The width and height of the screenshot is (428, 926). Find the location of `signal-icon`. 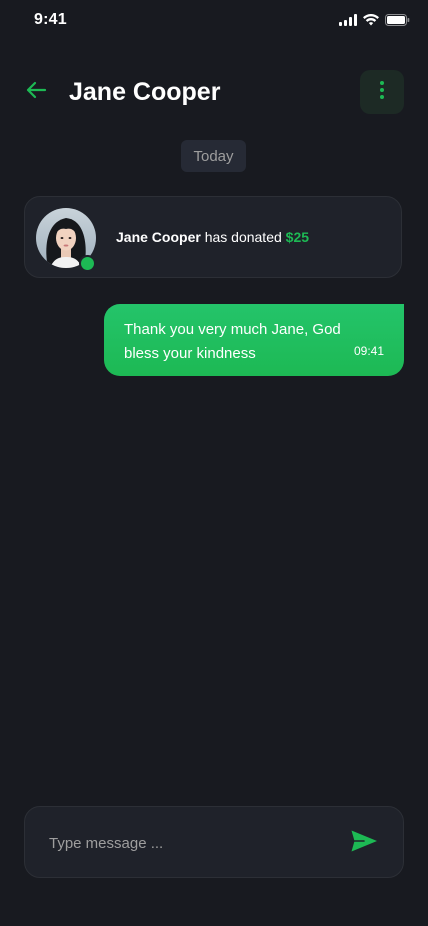

signal-icon is located at coordinates (348, 20).